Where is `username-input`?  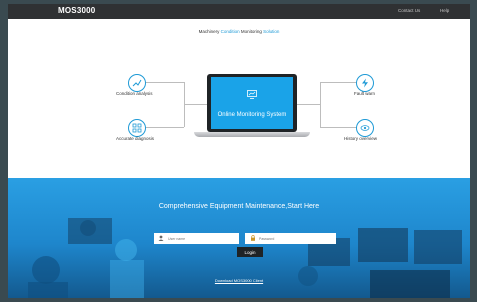
username-input is located at coordinates (196, 238).